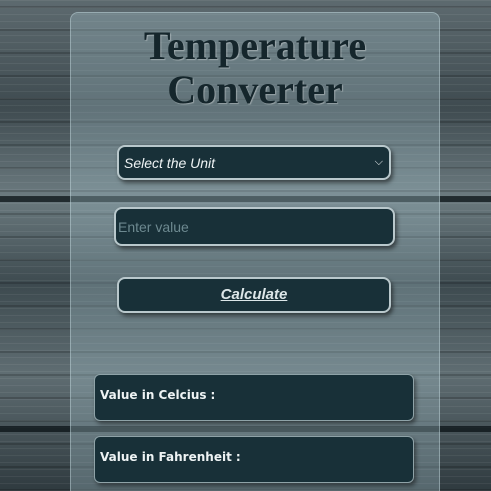 This screenshot has width=491, height=491. What do you see at coordinates (254, 295) in the screenshot?
I see `calculate-button: Calculate` at bounding box center [254, 295].